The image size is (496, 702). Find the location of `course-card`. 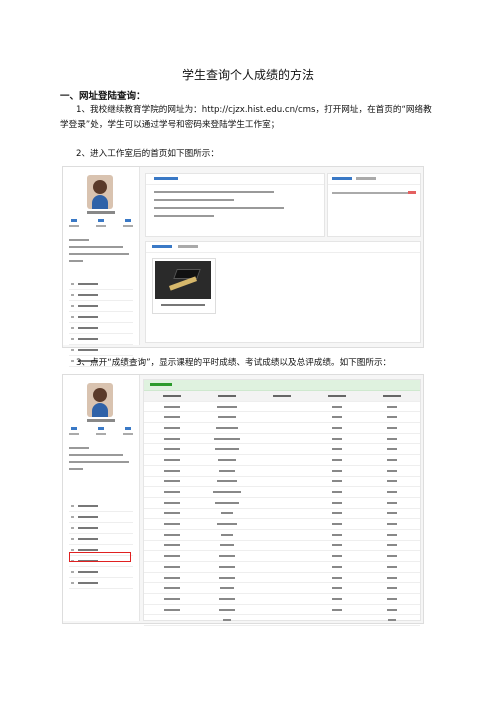

course-card is located at coordinates (184, 286).